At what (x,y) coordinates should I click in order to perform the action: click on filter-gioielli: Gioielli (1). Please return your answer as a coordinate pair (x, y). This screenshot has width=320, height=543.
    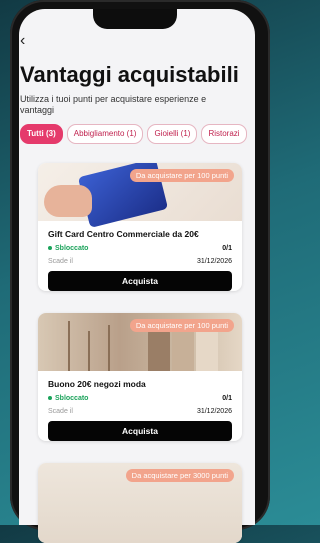
    Looking at the image, I should click on (172, 134).